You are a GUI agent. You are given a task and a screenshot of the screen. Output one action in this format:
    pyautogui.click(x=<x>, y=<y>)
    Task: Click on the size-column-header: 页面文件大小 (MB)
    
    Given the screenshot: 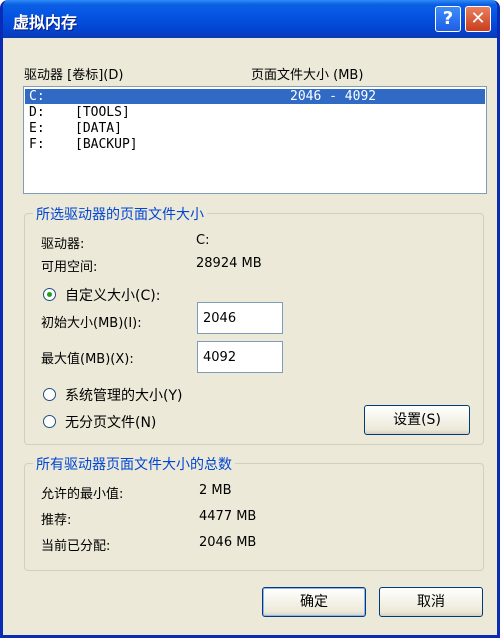 What is the action you would take?
    pyautogui.click(x=307, y=75)
    